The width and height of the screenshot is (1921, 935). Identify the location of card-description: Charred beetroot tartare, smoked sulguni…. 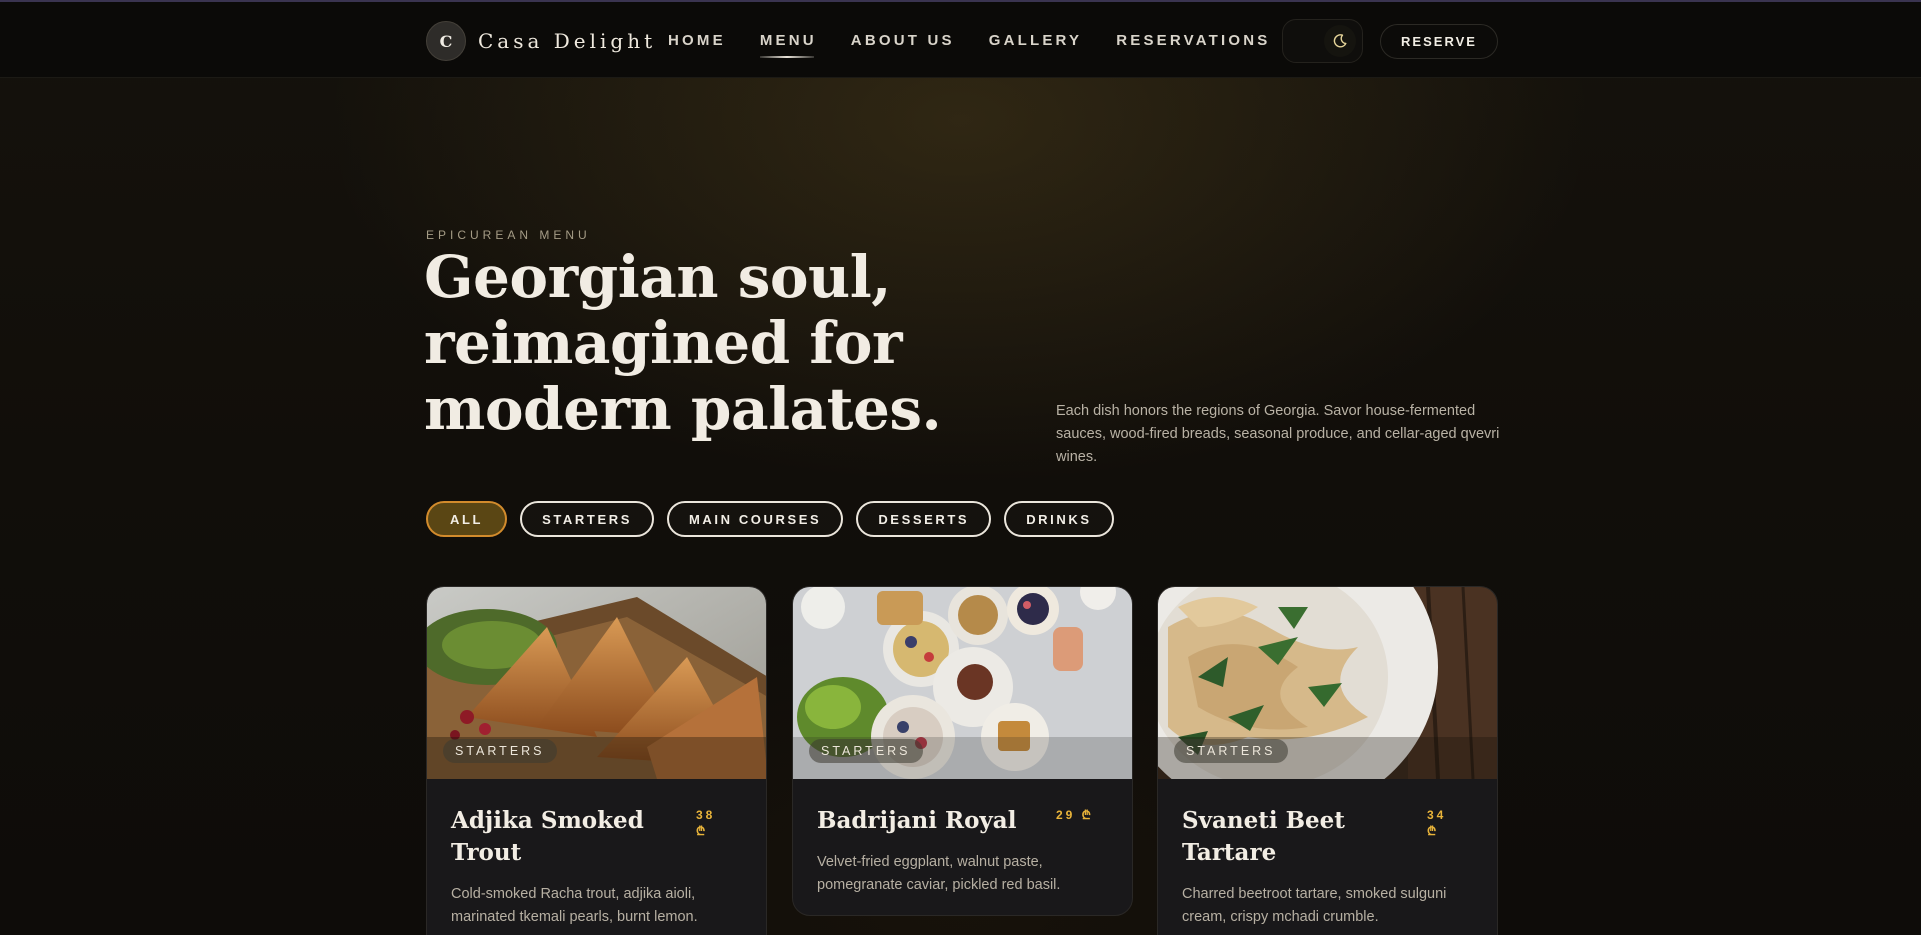
(1314, 905).